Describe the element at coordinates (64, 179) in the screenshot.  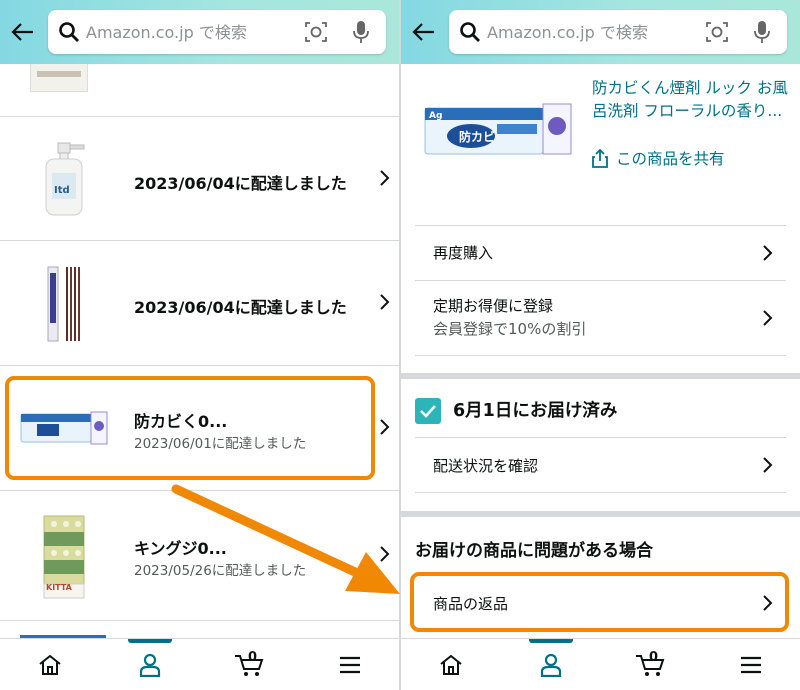
I see `product-thumbnail: Itd` at that location.